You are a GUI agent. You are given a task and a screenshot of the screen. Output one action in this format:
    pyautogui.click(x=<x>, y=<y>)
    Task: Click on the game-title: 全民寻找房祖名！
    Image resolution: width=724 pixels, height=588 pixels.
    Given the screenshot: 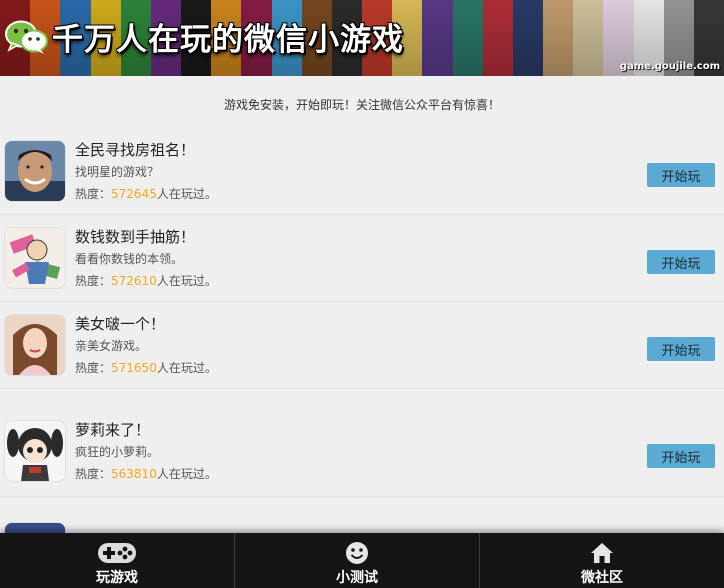 What is the action you would take?
    pyautogui.click(x=146, y=150)
    